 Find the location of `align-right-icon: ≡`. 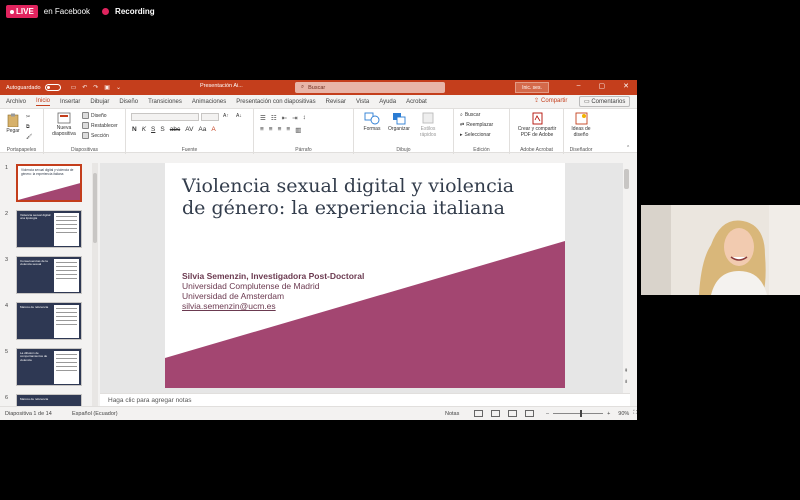

align-right-icon: ≡ is located at coordinates (280, 130).